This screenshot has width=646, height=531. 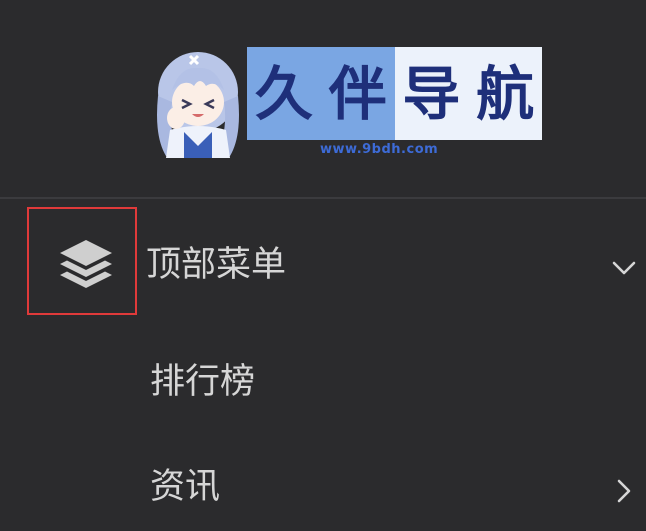 What do you see at coordinates (394, 93) in the screenshot?
I see `logo-title: 久 伴 导 航` at bounding box center [394, 93].